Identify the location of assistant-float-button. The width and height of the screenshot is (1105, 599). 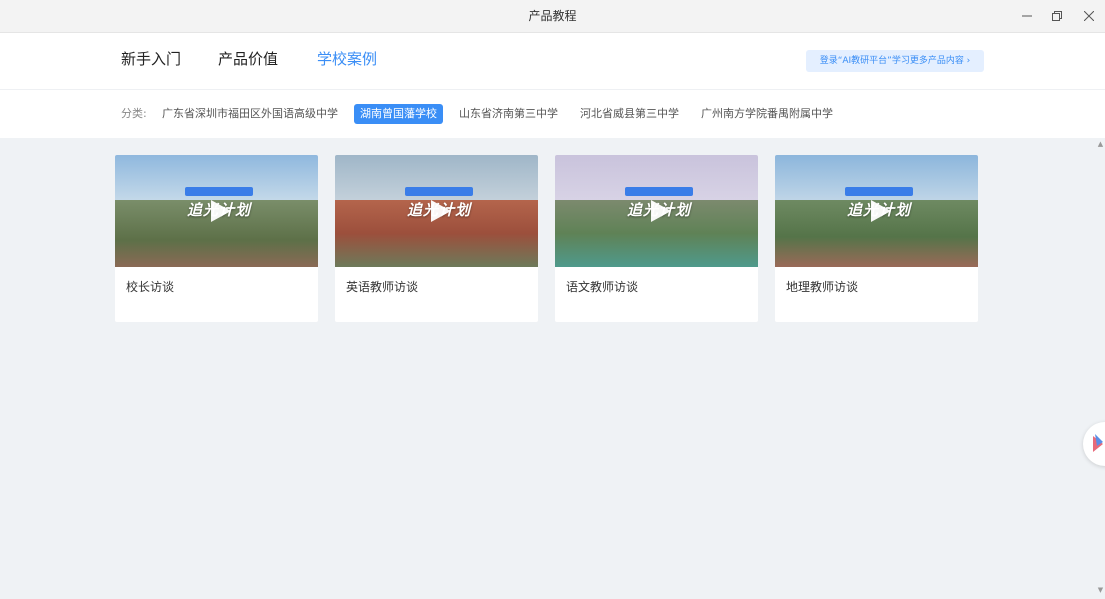
(1094, 444).